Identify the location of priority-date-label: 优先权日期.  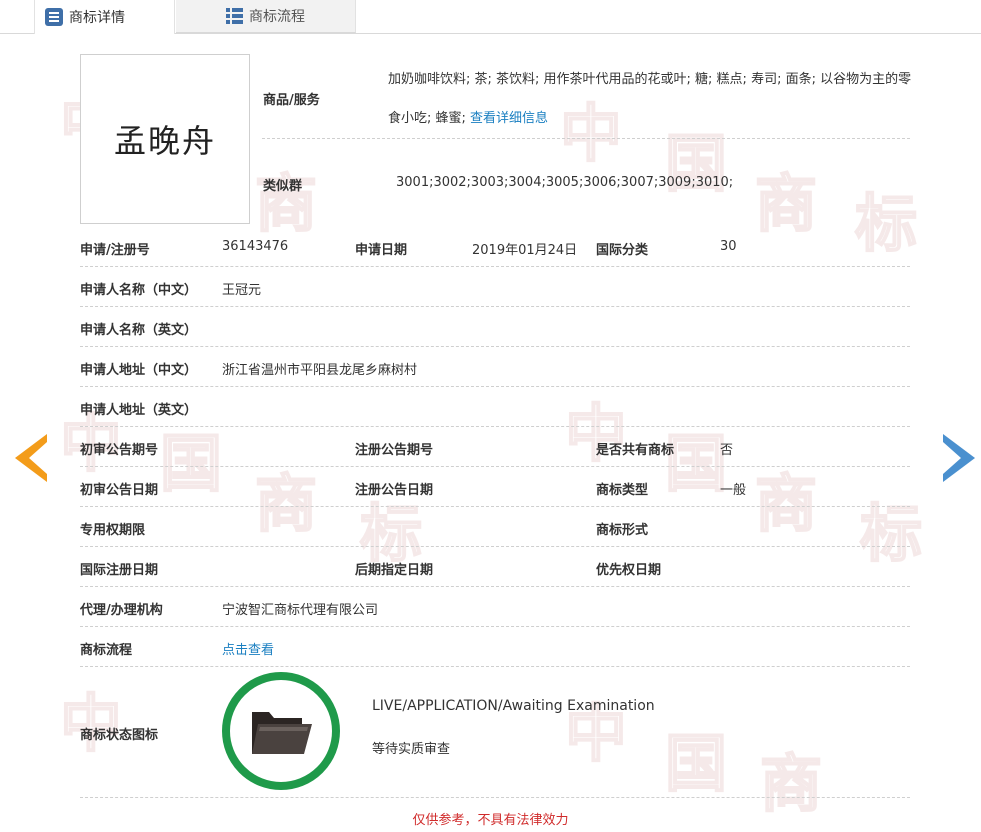
(629, 570).